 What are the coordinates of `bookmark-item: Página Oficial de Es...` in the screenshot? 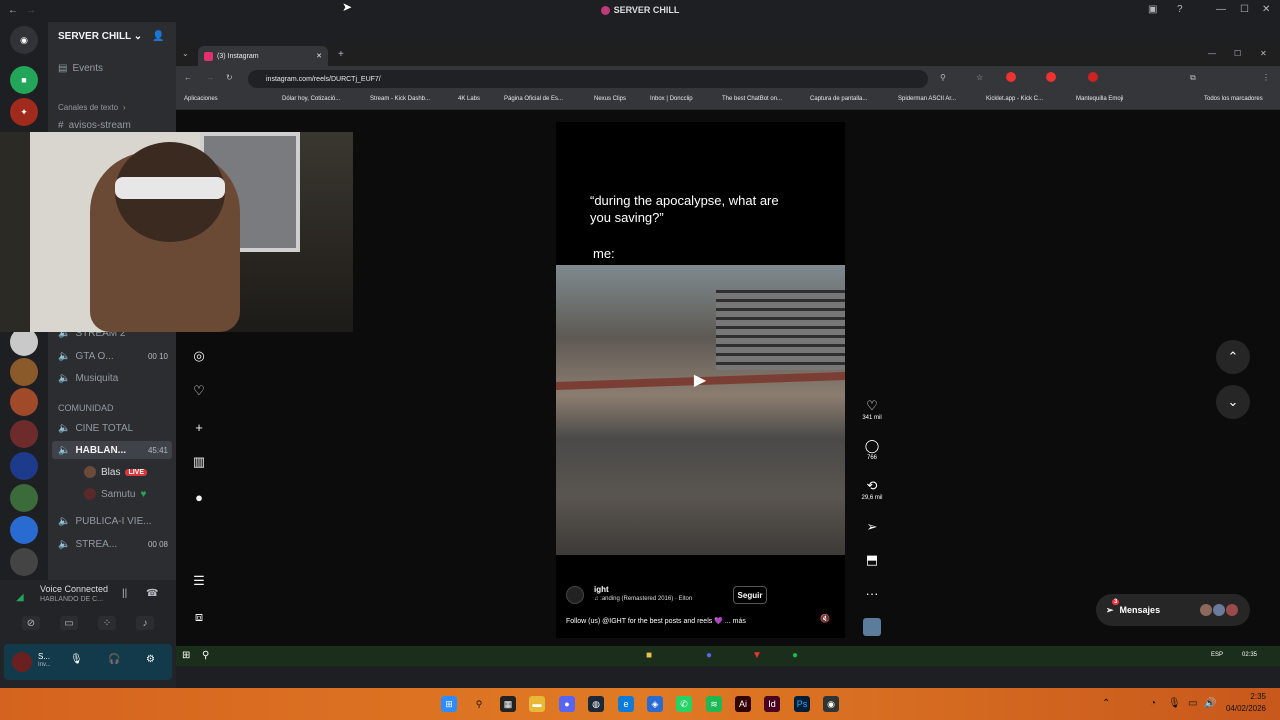 It's located at (533, 99).